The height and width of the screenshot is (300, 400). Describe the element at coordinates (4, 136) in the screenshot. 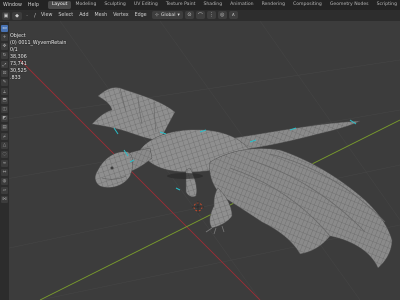

I see `knife-icon: ⌿` at that location.